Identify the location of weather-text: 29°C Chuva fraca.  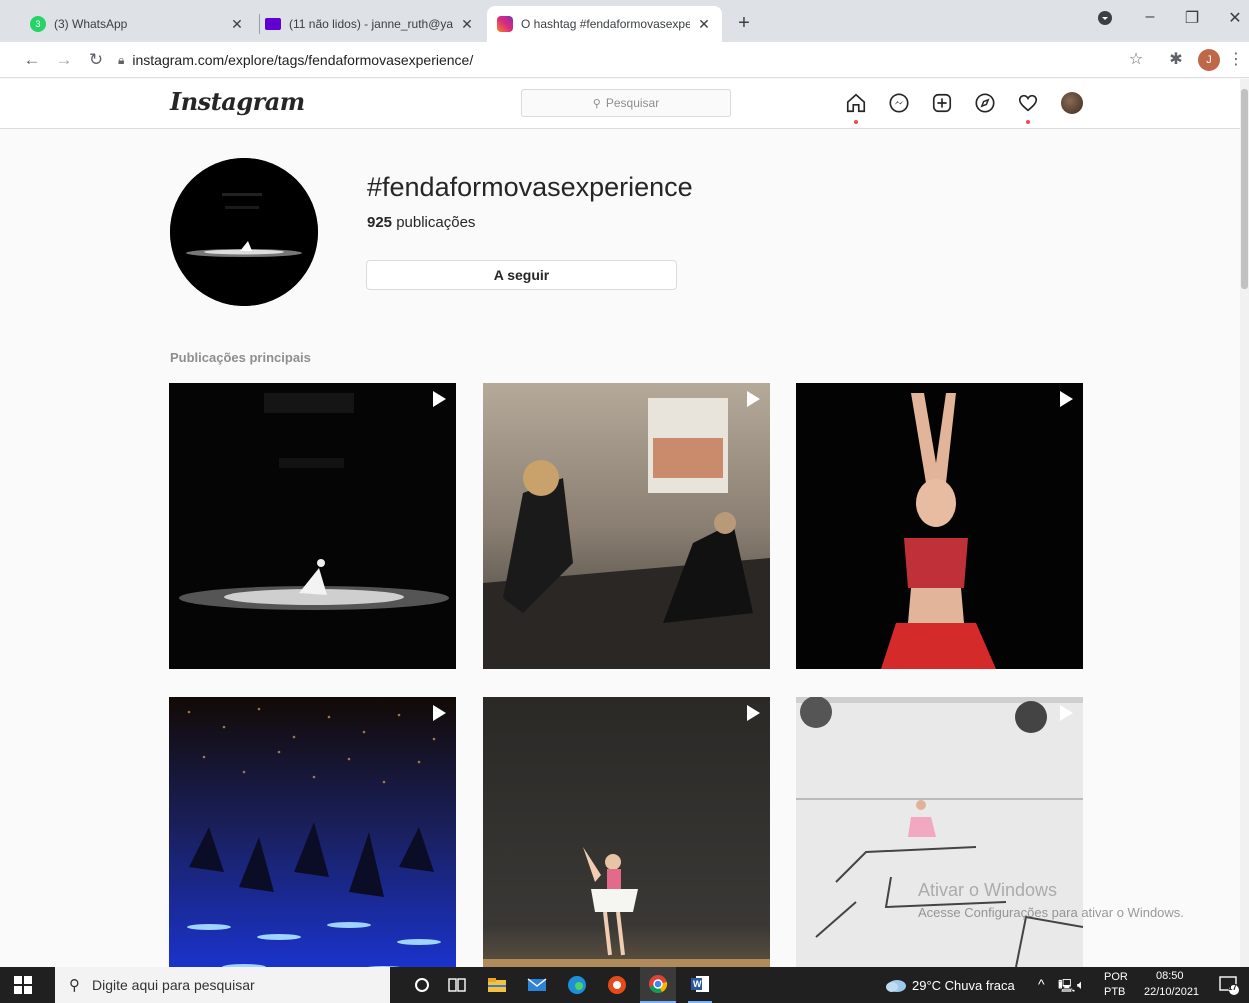
(963, 985).